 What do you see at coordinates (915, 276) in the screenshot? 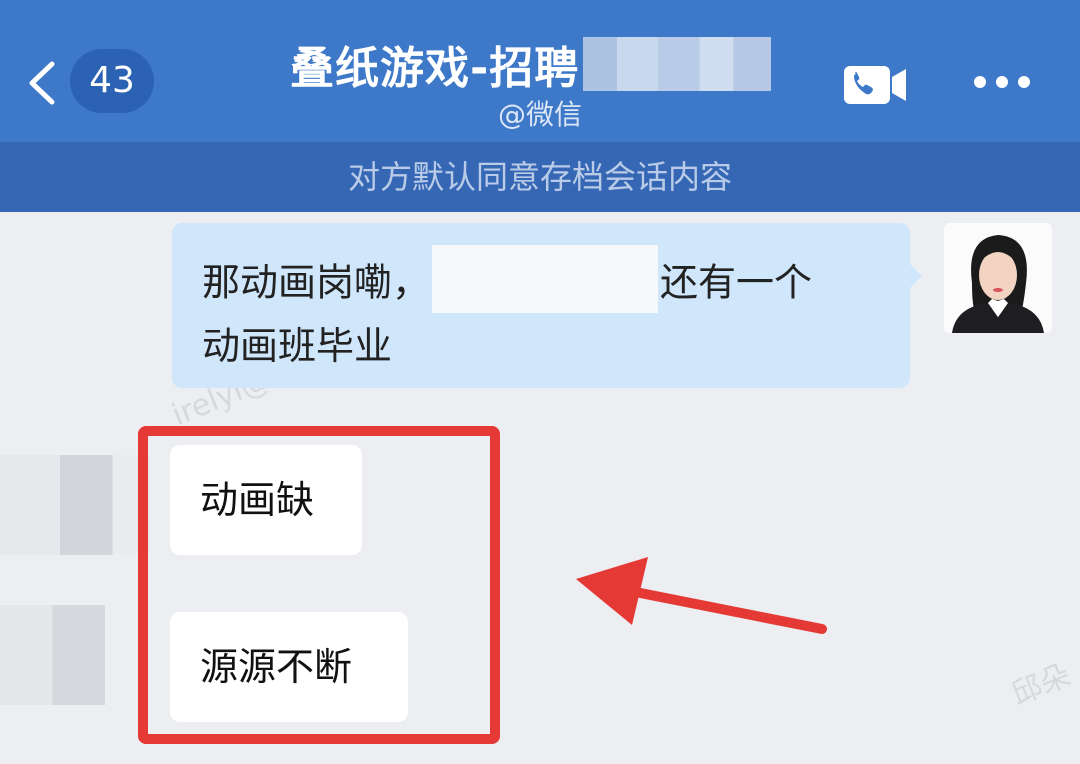
I see `bubble-tail` at bounding box center [915, 276].